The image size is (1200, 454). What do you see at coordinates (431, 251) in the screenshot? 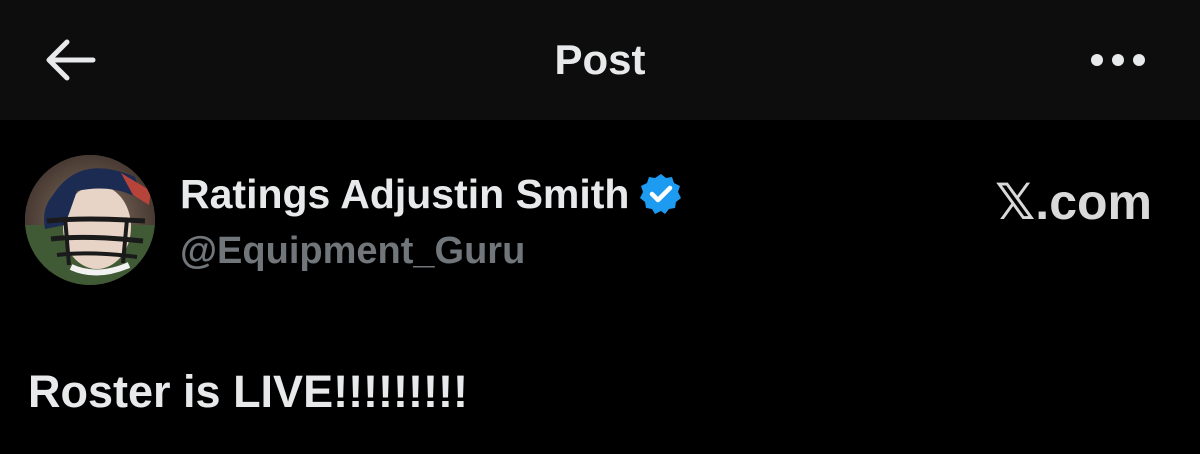
I see `author-handle: @Equipment_Guru` at bounding box center [431, 251].